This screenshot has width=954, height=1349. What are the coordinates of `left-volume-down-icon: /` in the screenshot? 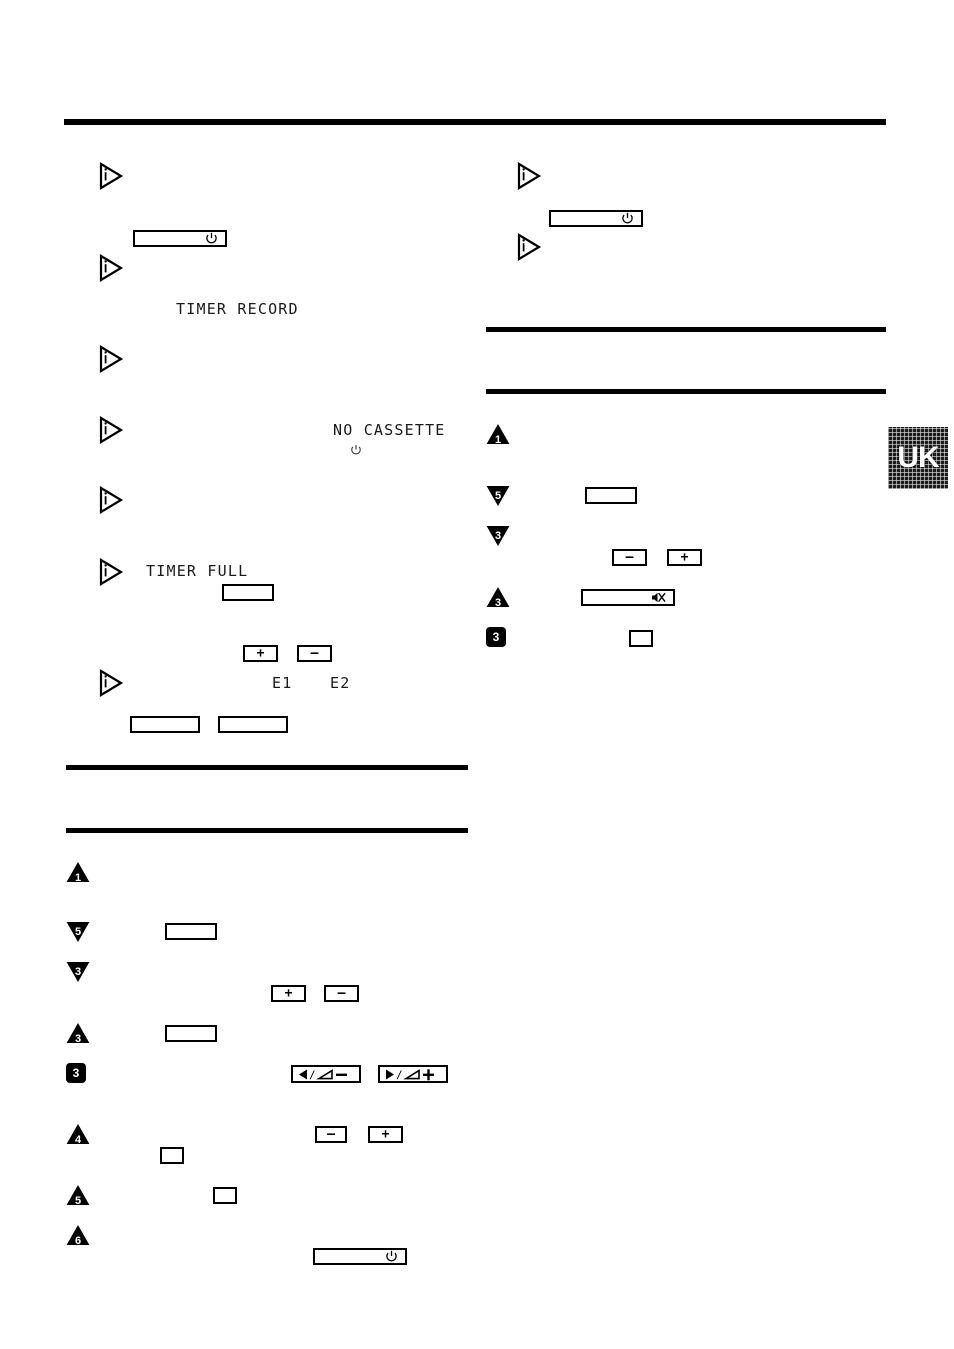 It's located at (326, 1074).